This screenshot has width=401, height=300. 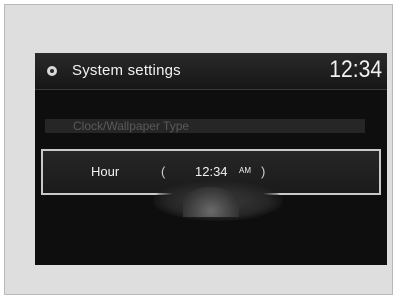 I want to click on hour-value: 12:34, so click(x=211, y=171).